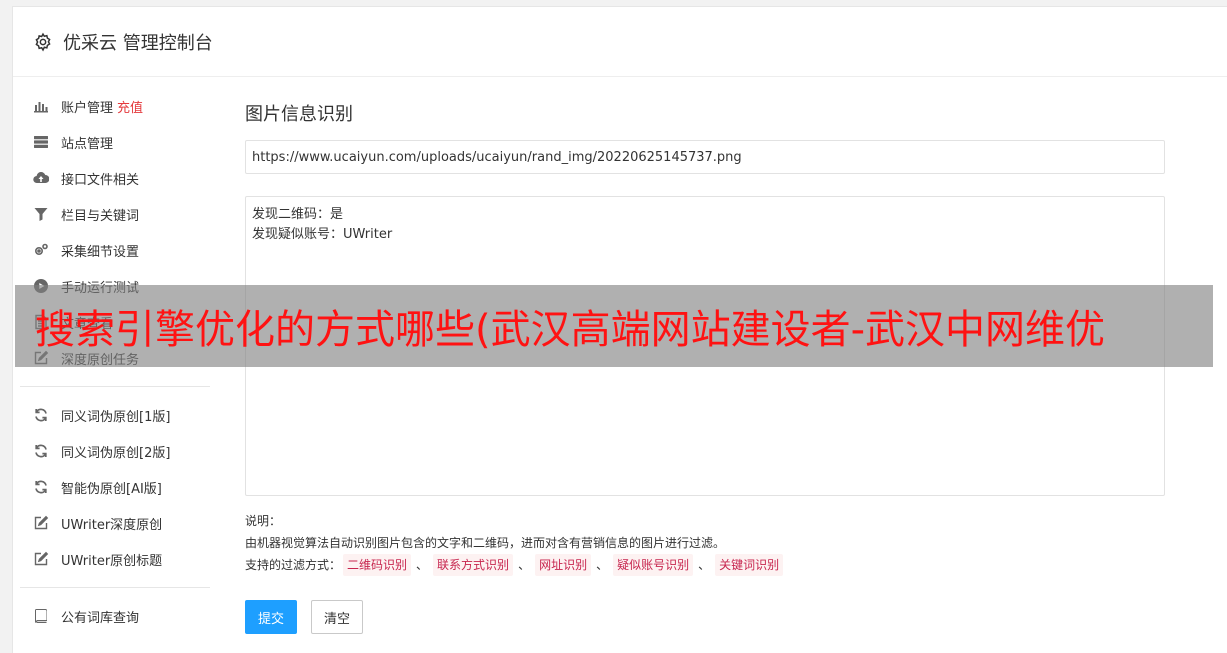  Describe the element at coordinates (705, 157) in the screenshot. I see `image-url-input` at that location.